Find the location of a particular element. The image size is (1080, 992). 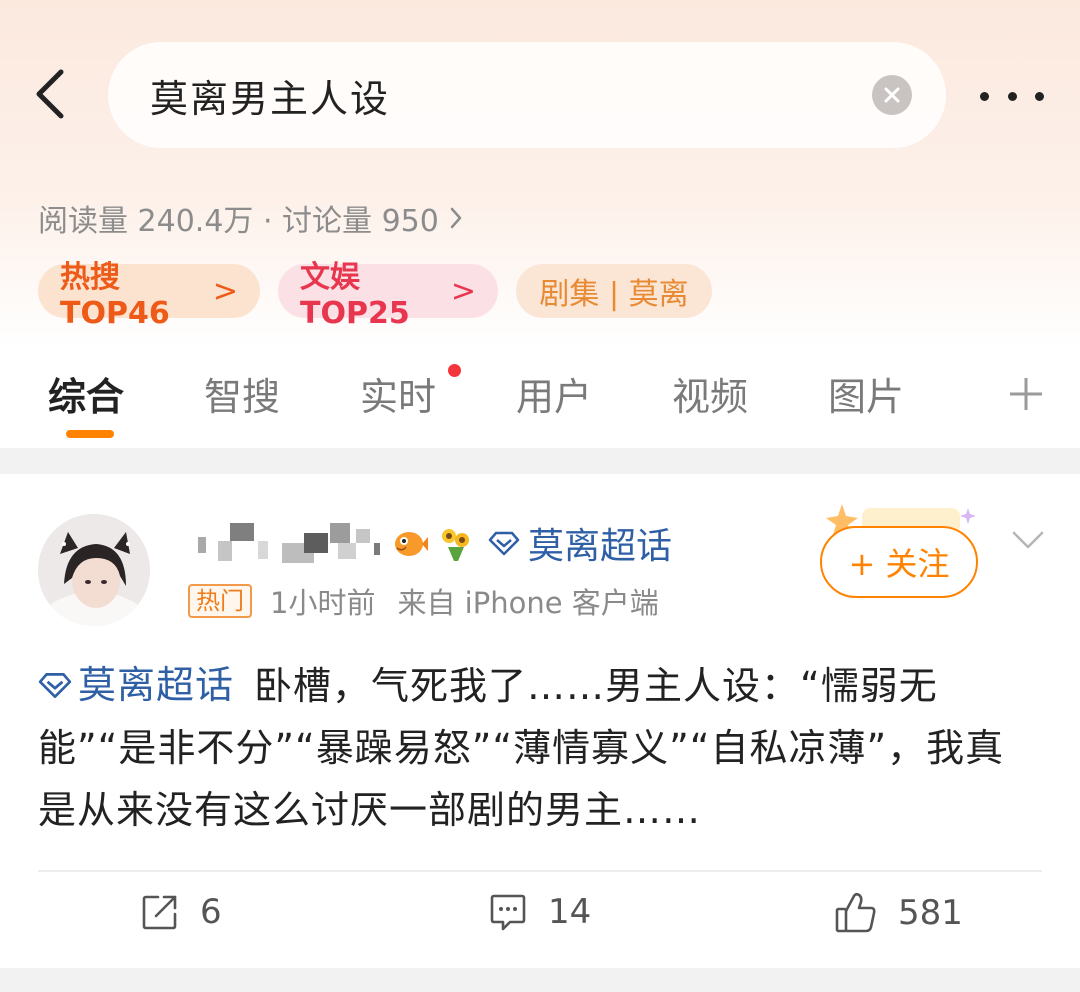

add-tab-icon is located at coordinates (1026, 394).